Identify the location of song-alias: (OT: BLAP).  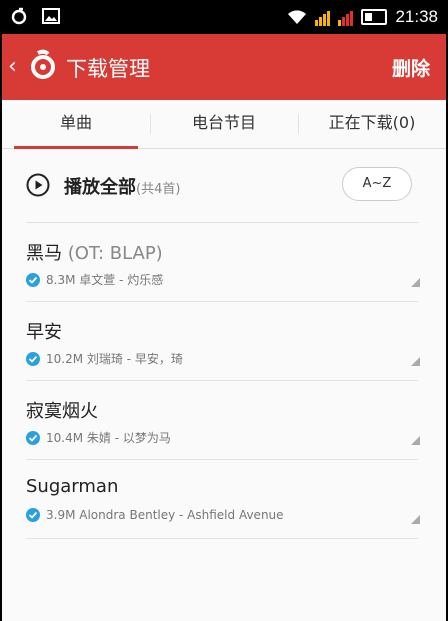
(115, 253).